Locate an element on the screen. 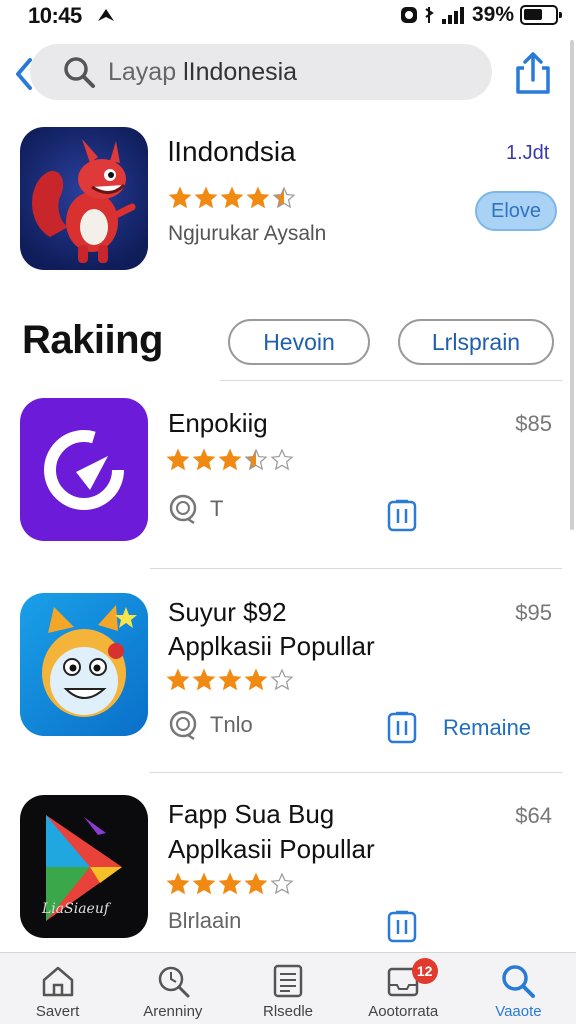  app-meta-text-3: Blrlaain is located at coordinates (205, 920).